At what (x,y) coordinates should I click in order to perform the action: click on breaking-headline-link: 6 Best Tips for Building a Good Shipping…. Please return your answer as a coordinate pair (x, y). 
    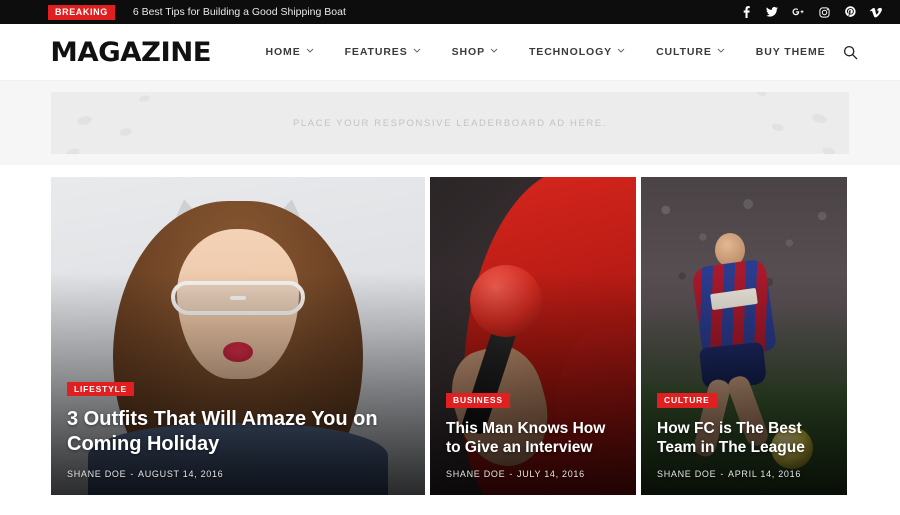
    Looking at the image, I should click on (239, 12).